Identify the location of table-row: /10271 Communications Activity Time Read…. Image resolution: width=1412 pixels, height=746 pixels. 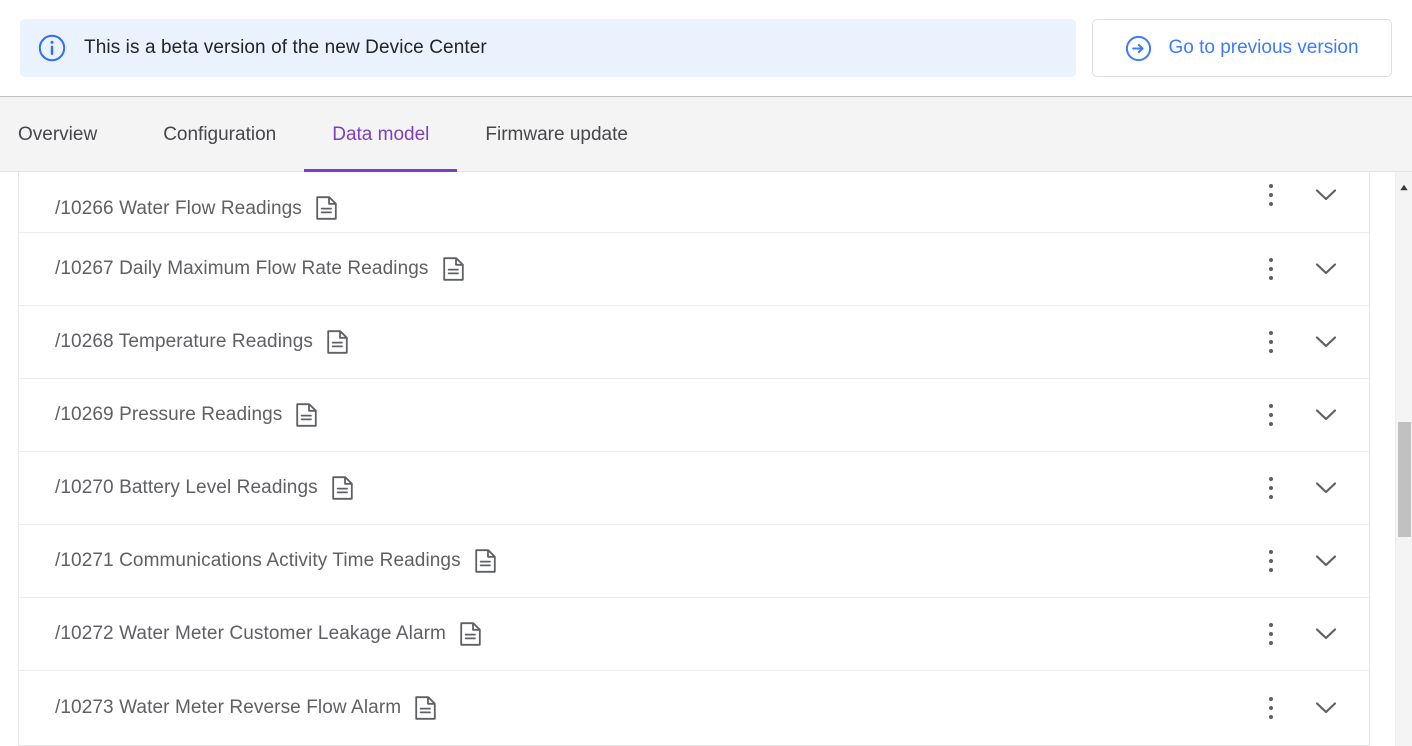
(694, 561).